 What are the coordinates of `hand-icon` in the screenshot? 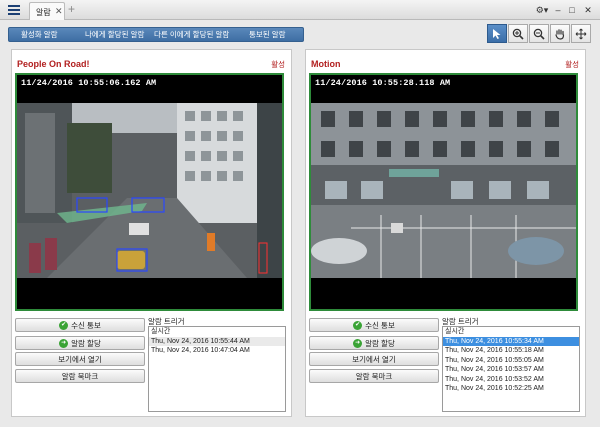 It's located at (560, 34).